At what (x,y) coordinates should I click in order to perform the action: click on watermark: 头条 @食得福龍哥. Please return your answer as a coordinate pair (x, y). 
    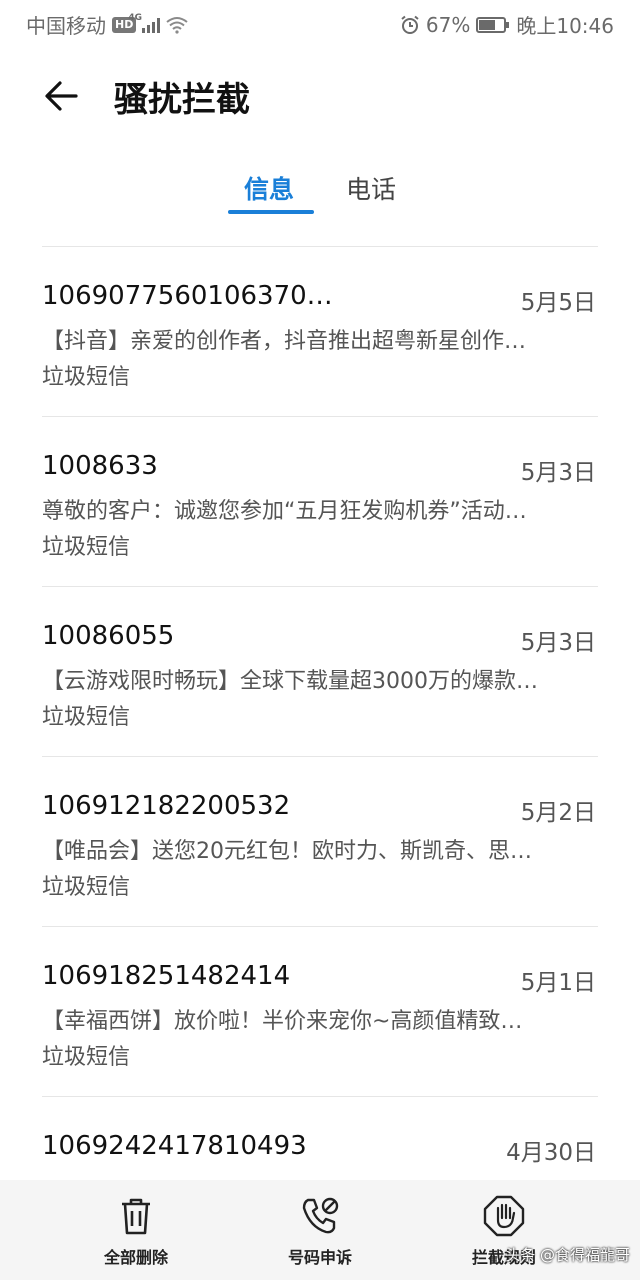
    Looking at the image, I should click on (567, 1255).